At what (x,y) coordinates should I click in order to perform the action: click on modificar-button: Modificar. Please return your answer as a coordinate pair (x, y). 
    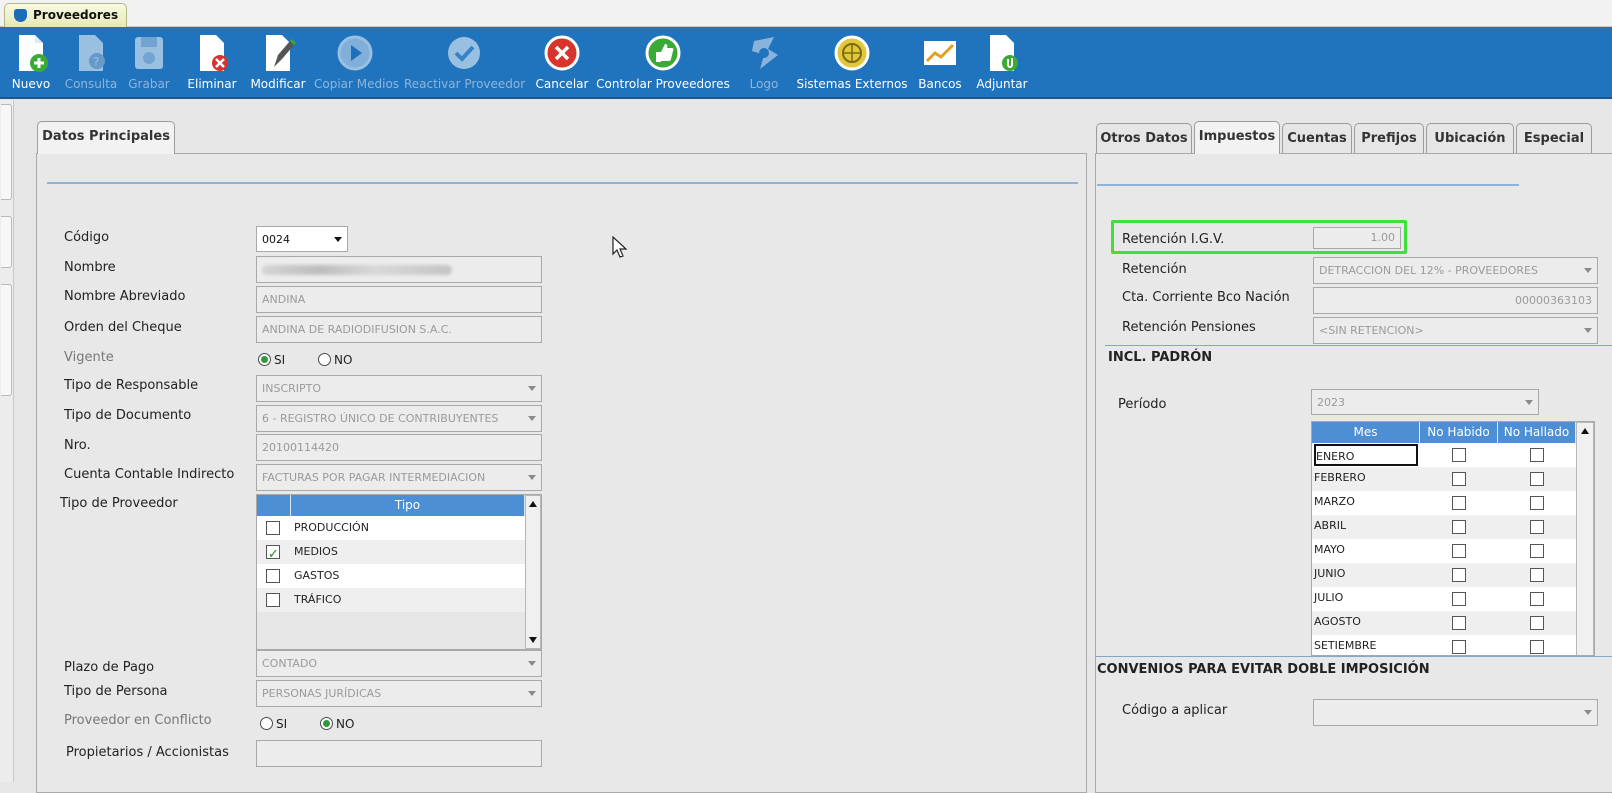
    Looking at the image, I should click on (278, 63).